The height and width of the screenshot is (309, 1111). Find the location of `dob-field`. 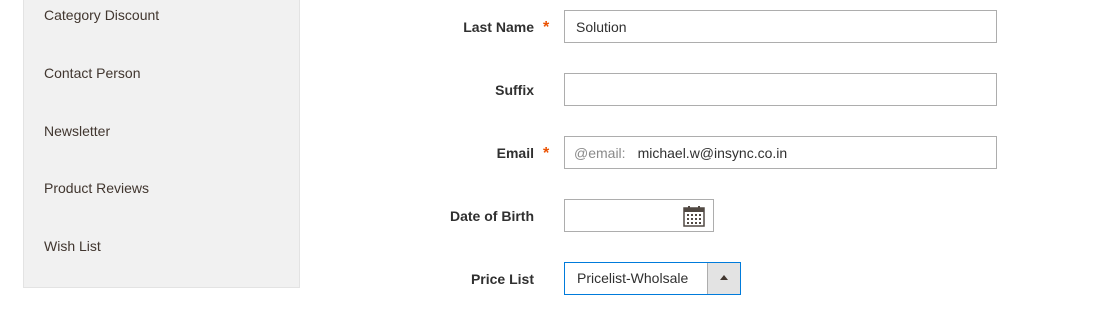

dob-field is located at coordinates (639, 215).